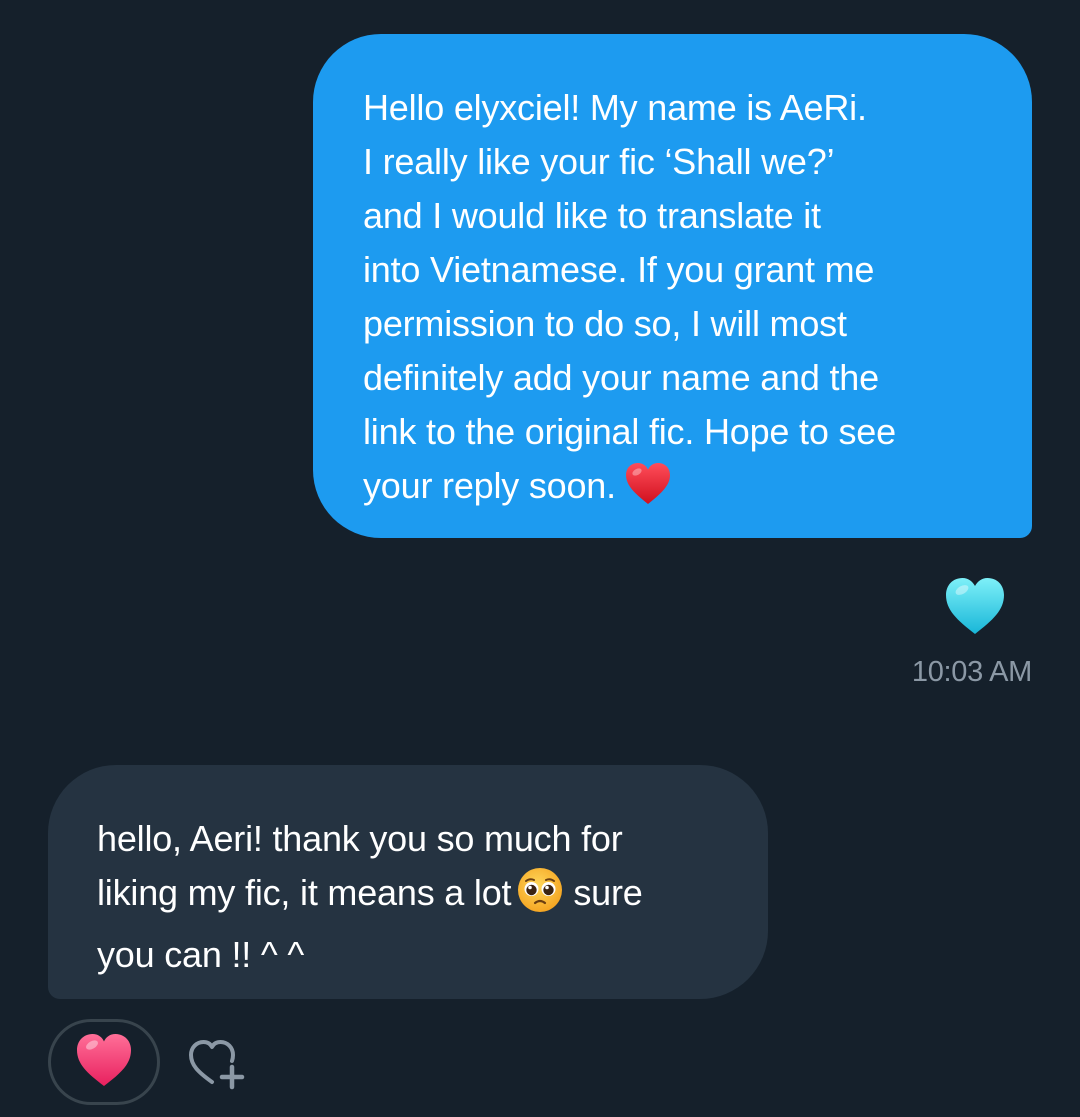 The image size is (1080, 1117). Describe the element at coordinates (599, 161) in the screenshot. I see `message-line: I really like your fic ‘Shall we?’` at that location.